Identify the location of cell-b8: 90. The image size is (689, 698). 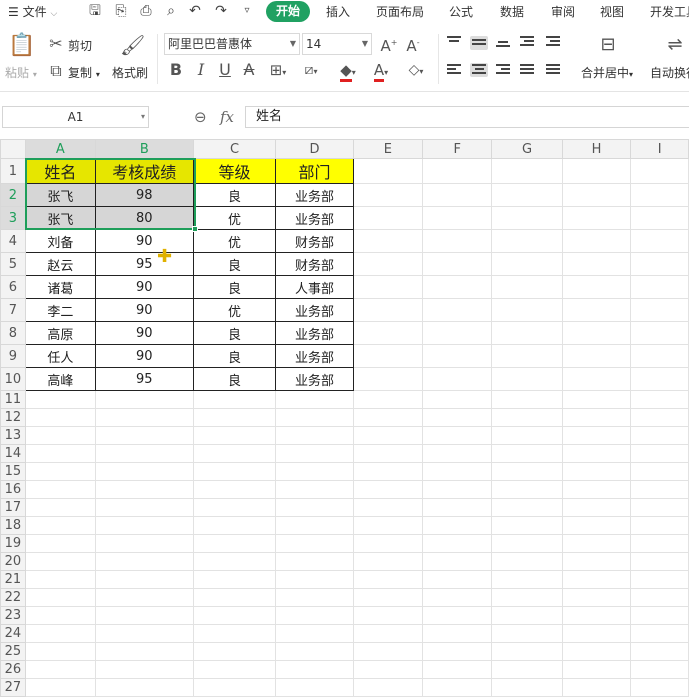
(144, 333).